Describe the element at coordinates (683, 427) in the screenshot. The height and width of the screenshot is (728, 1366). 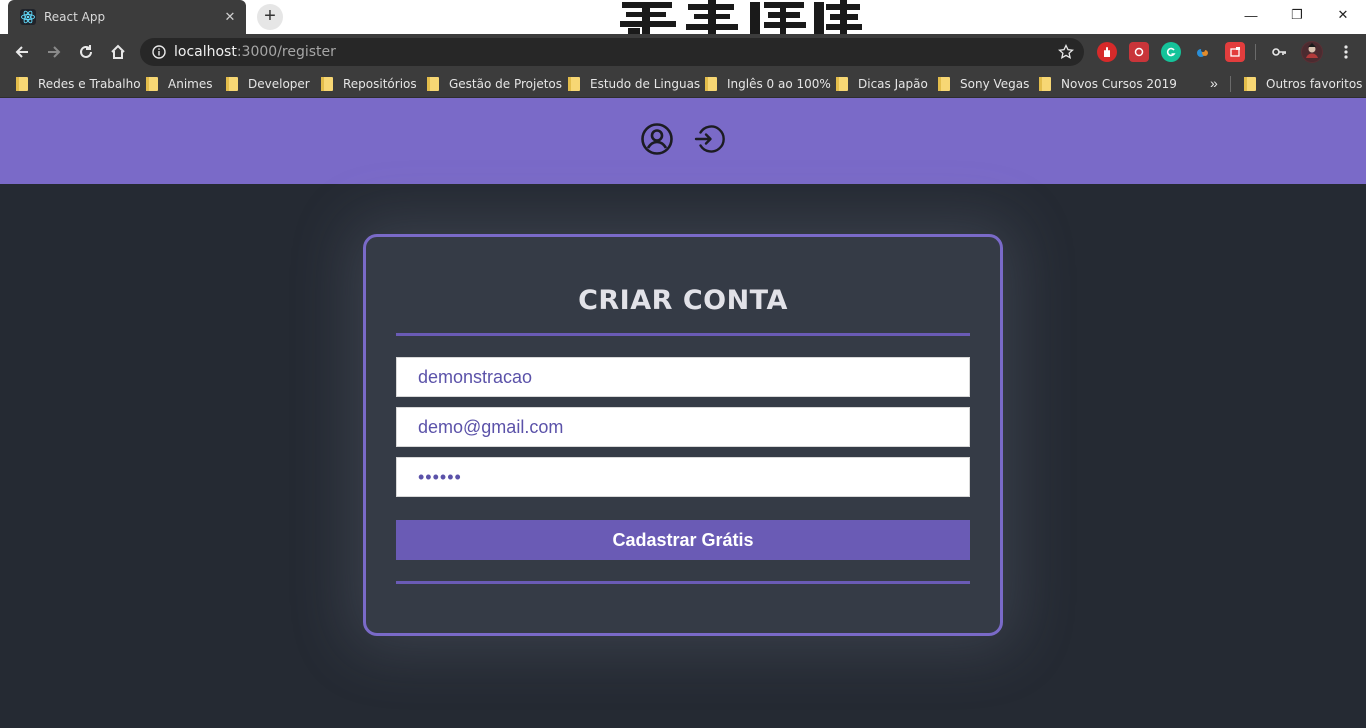
I see `email-input: demo@gmail.com` at that location.